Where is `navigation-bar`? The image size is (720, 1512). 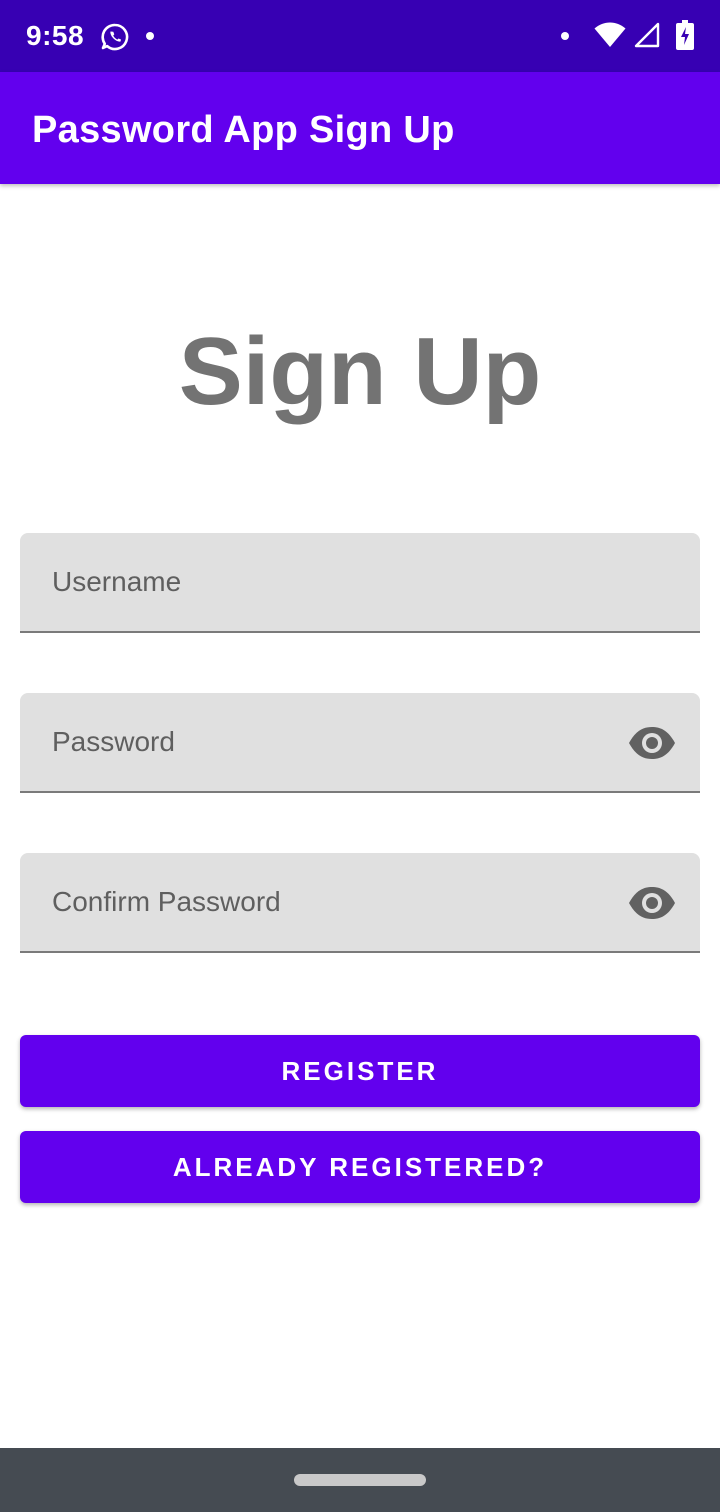 navigation-bar is located at coordinates (360, 1480).